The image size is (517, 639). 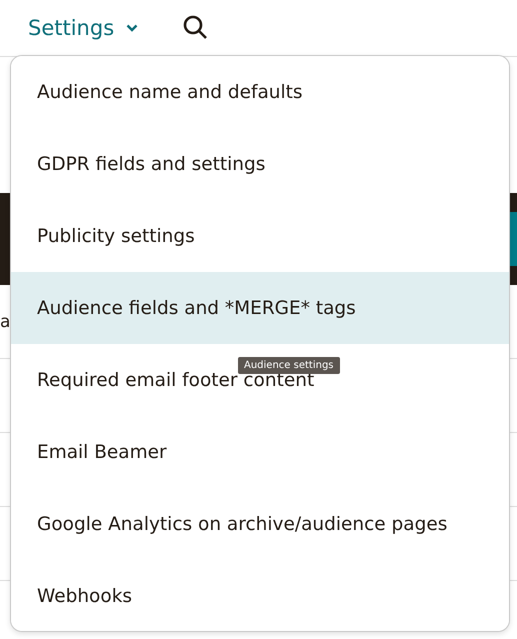 What do you see at coordinates (260, 308) in the screenshot?
I see `menu-item: Audience fields and *MERGE* tags` at bounding box center [260, 308].